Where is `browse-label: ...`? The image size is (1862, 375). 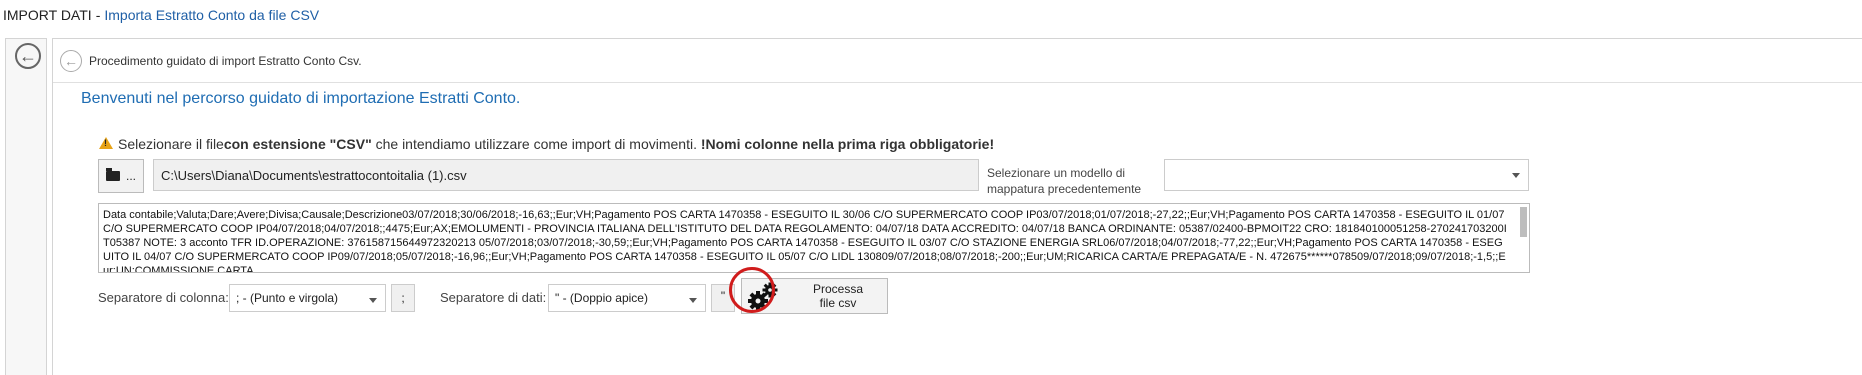 browse-label: ... is located at coordinates (130, 176).